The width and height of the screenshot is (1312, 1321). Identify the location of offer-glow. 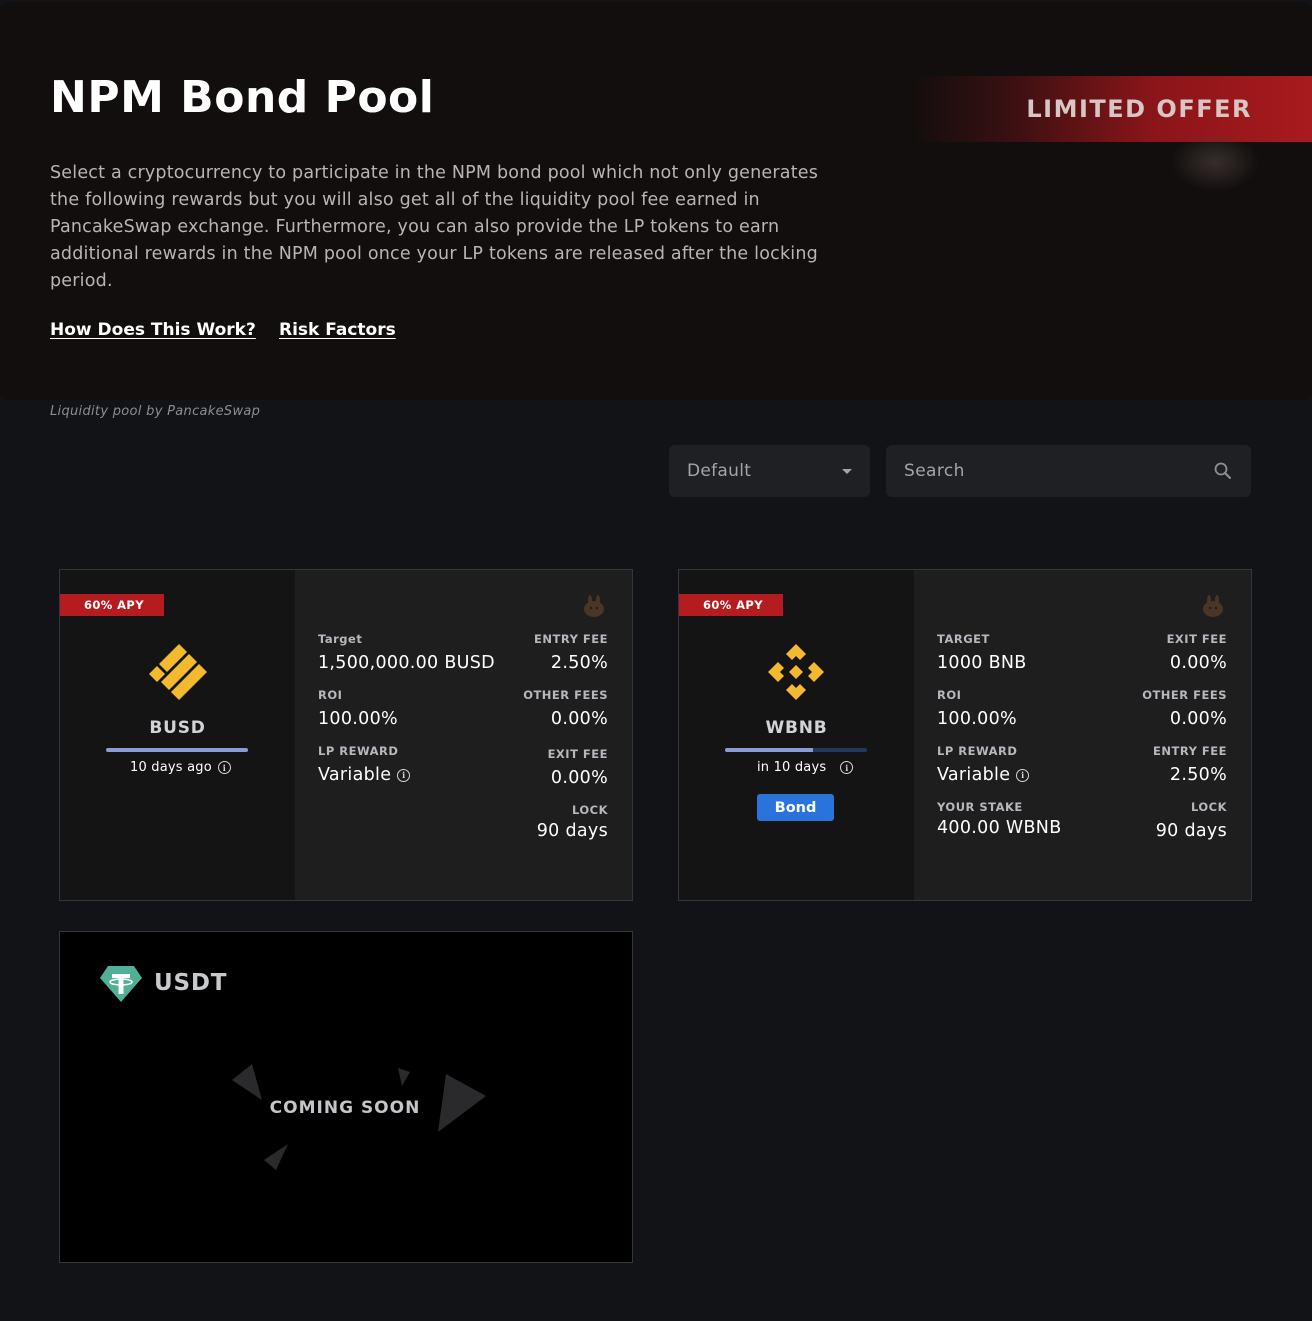
(1215, 162).